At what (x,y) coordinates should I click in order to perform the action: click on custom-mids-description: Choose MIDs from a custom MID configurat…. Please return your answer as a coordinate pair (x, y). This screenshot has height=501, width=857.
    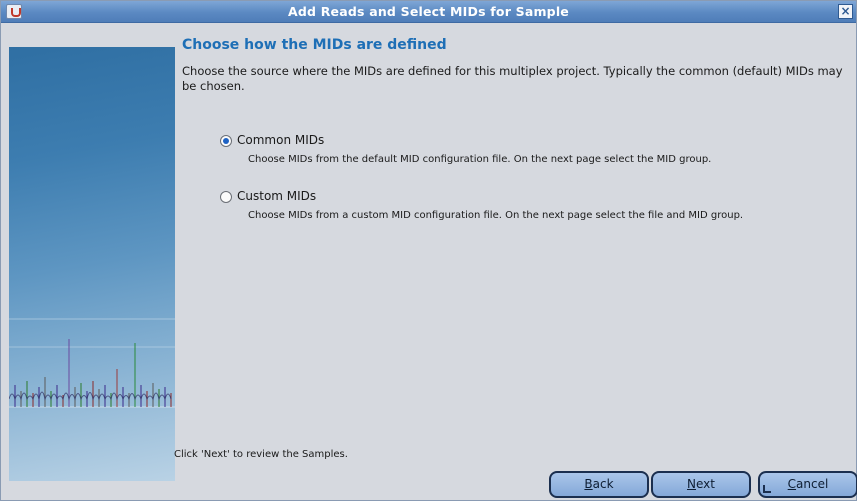
    Looking at the image, I should click on (496, 215).